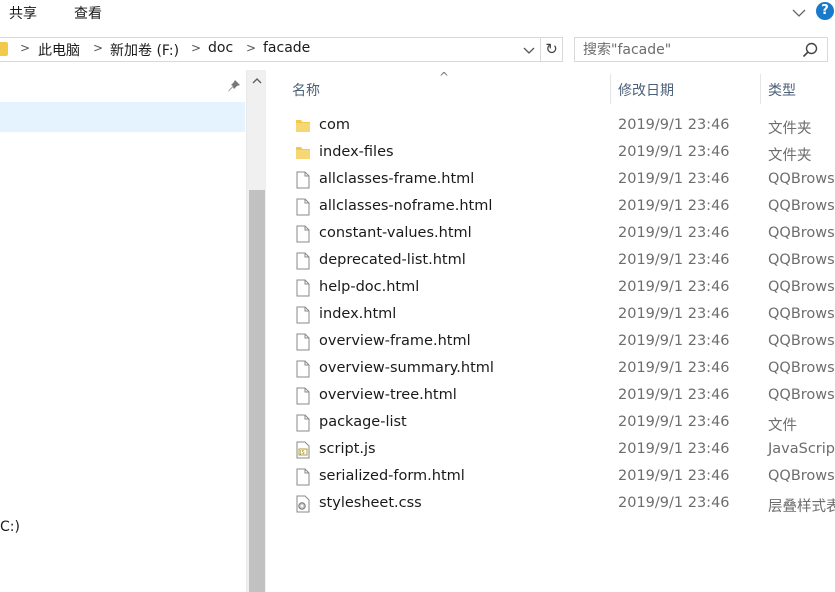 This screenshot has height=592, width=835. I want to click on file-name: allclasses-noframe.html, so click(405, 206).